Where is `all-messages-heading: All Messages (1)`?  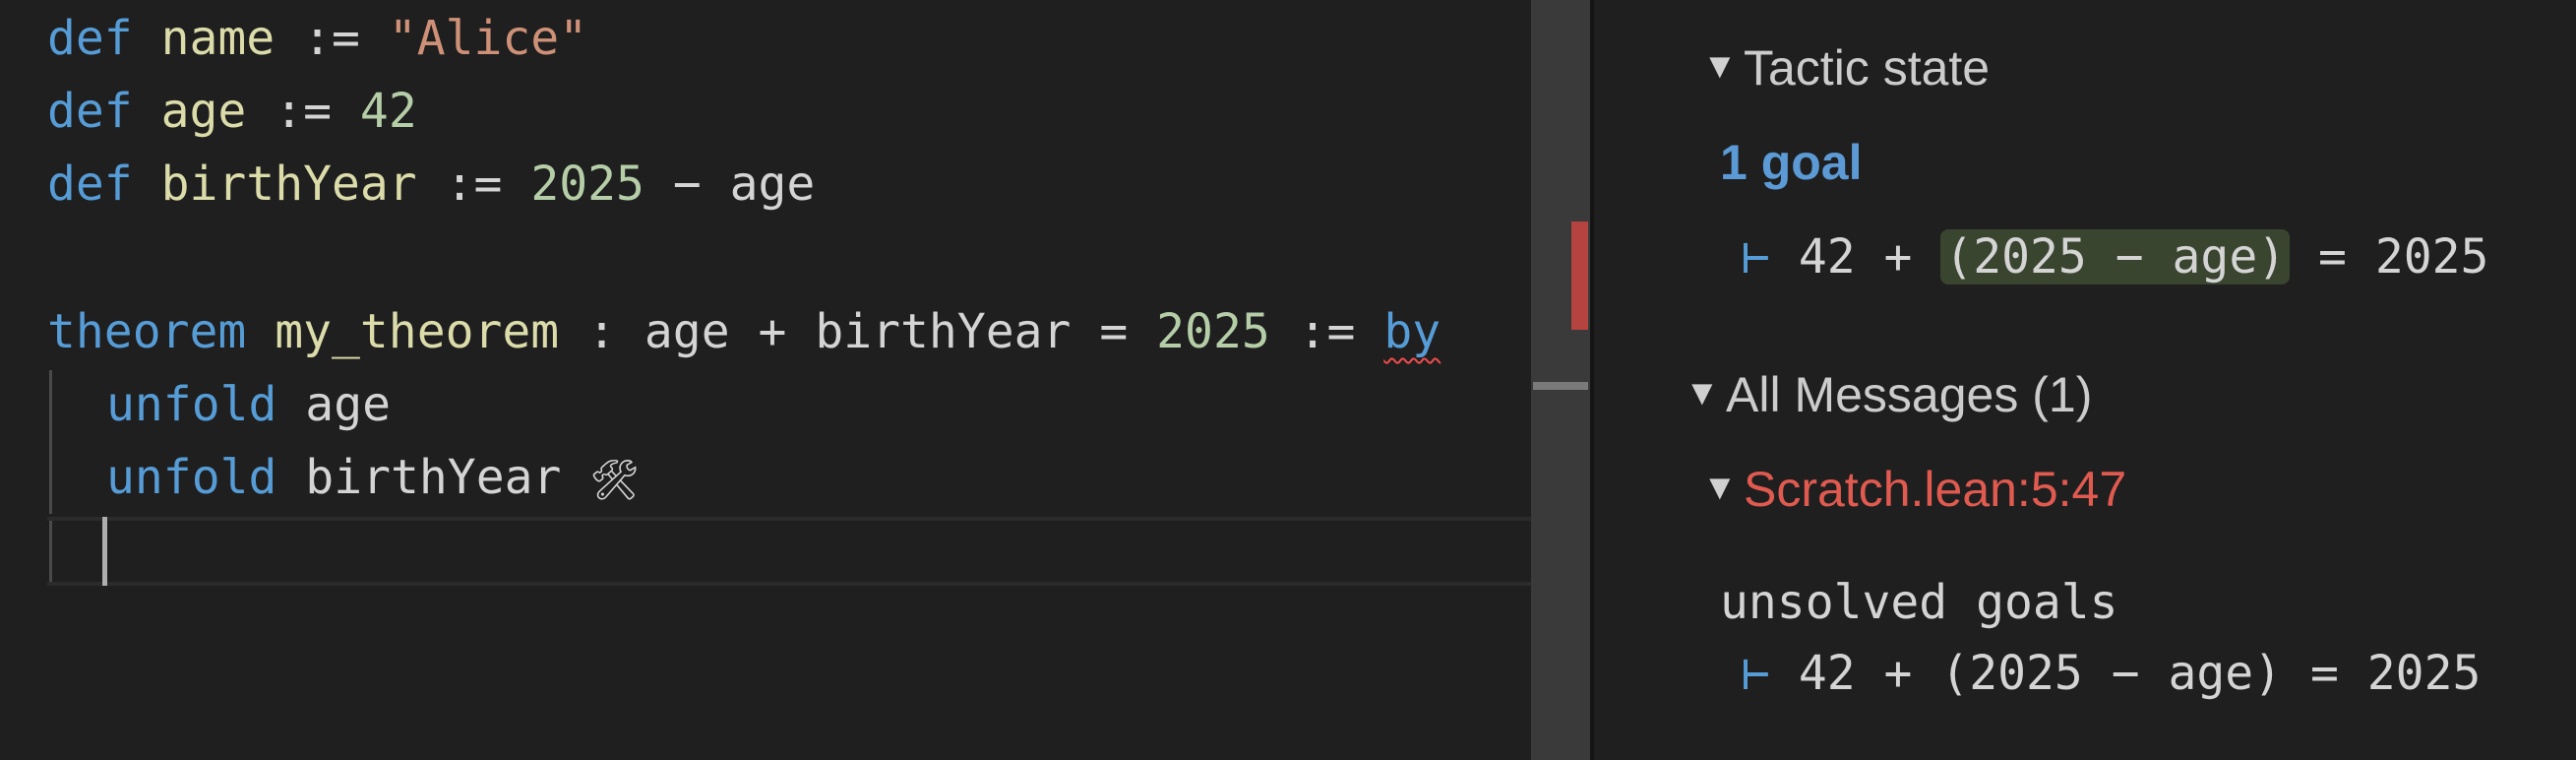
all-messages-heading: All Messages (1) is located at coordinates (1909, 394).